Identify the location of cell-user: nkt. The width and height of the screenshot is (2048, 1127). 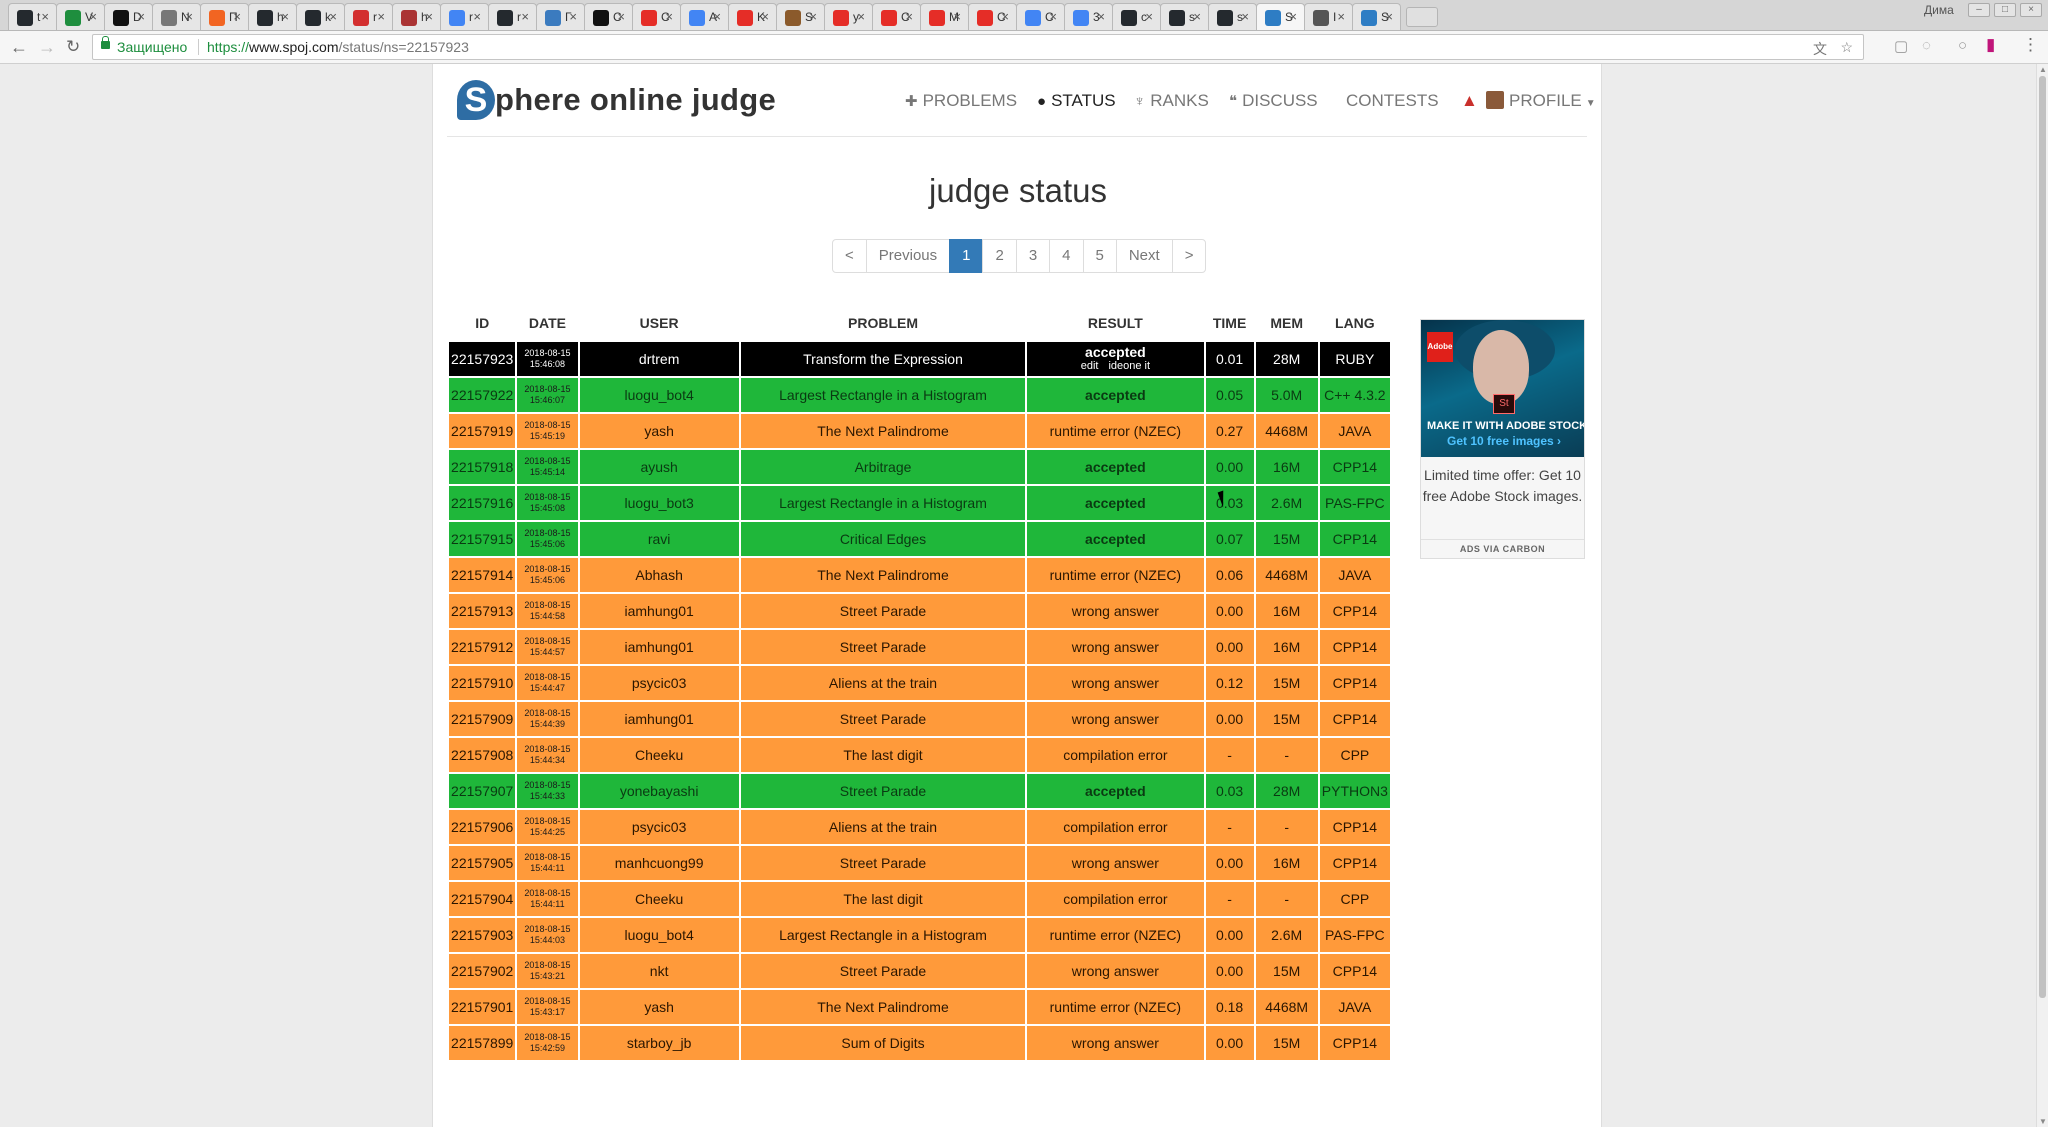
(659, 971).